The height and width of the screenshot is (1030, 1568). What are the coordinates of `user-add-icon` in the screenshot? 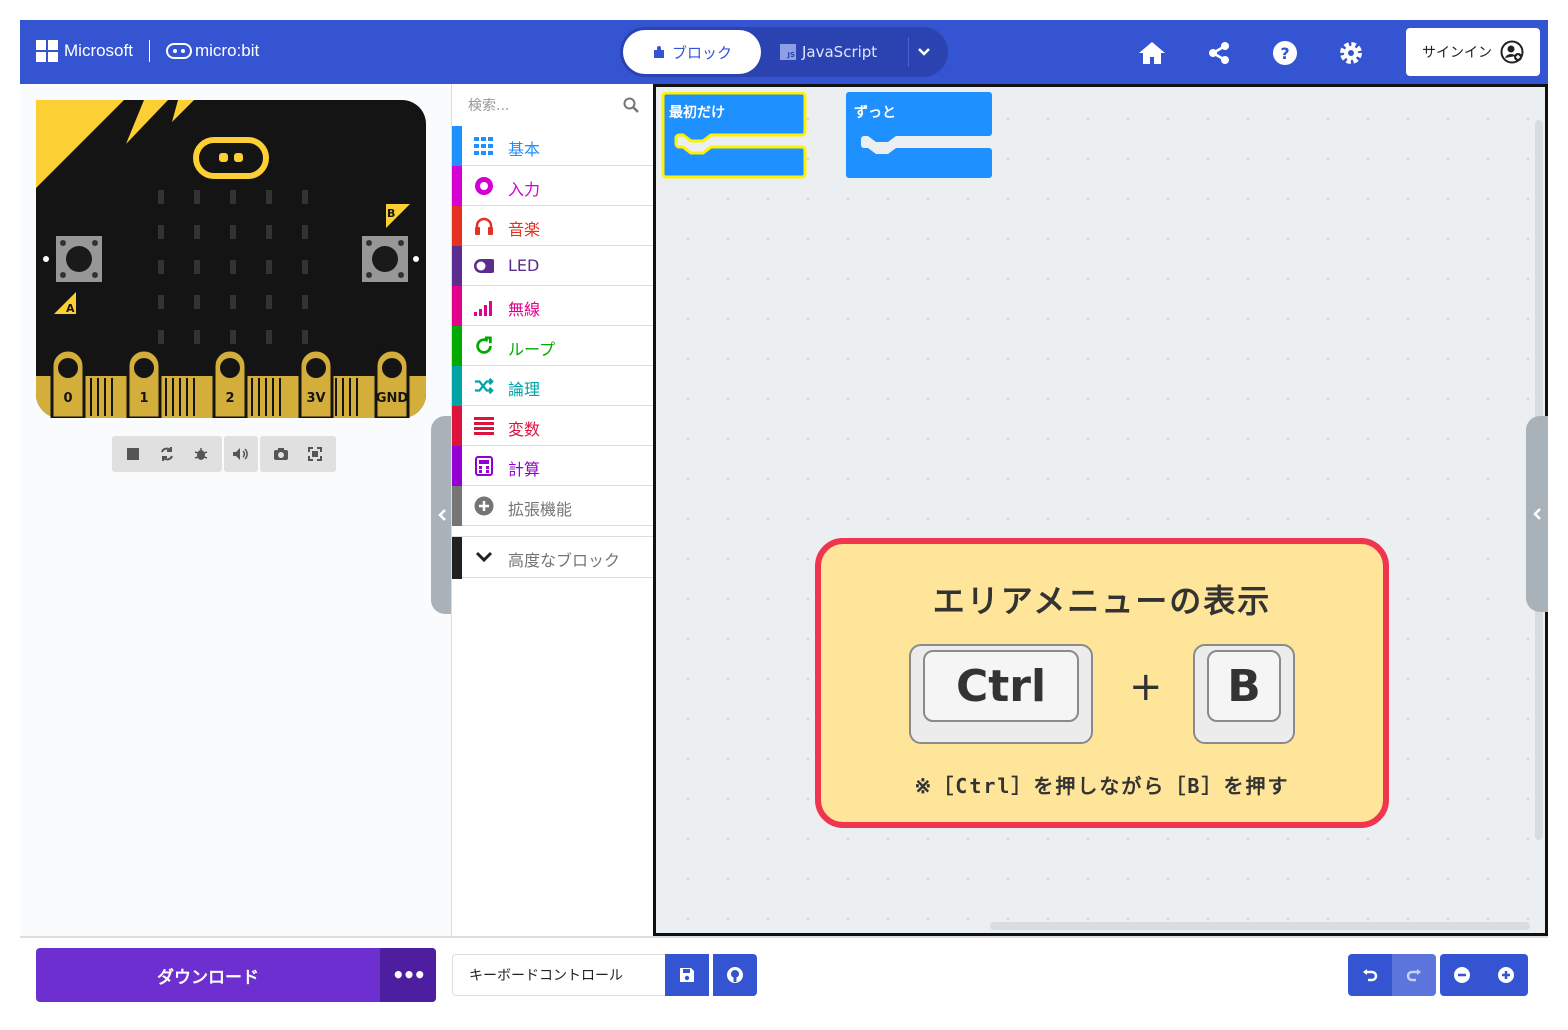 It's located at (1512, 52).